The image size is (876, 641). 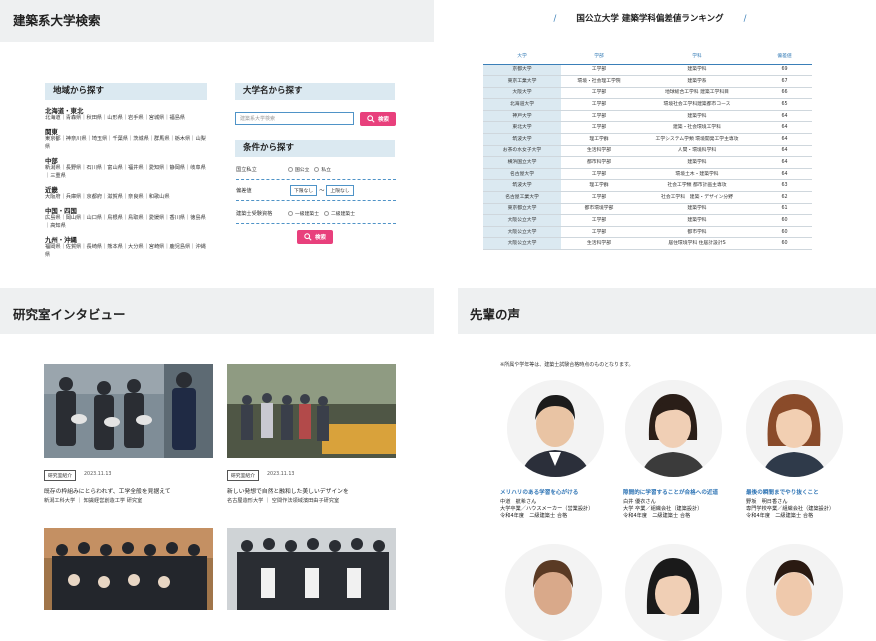 I want to click on table-row: お茶の水女子大学 生活科学部 人間・環境科学科 64, so click(x=647, y=151).